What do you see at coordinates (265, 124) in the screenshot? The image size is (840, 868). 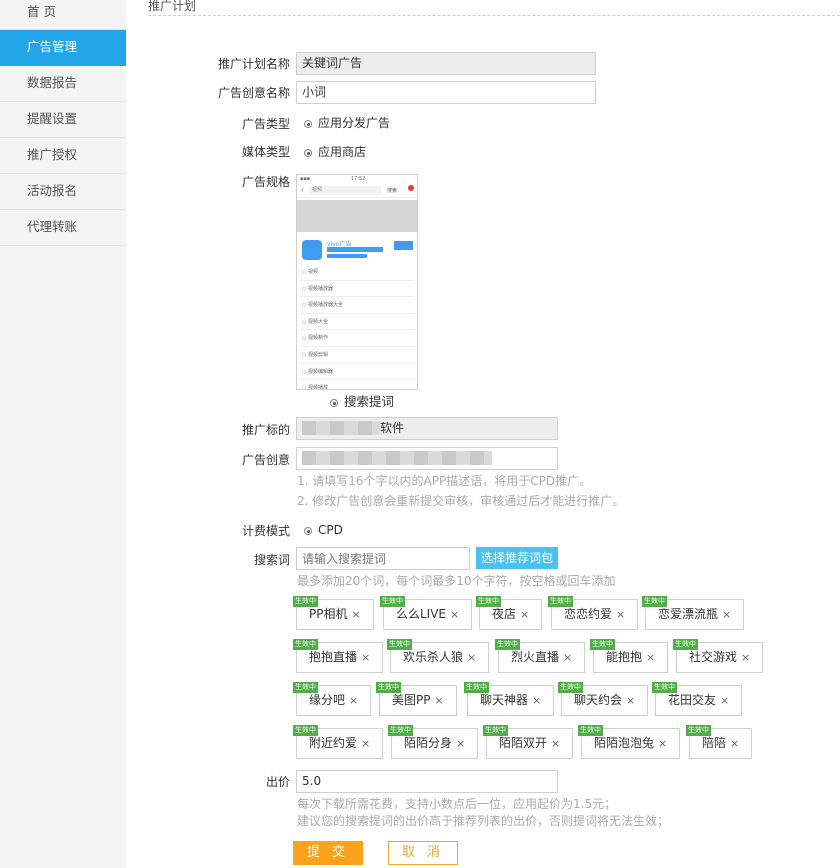 I see `ad-type-label: 广告类型` at bounding box center [265, 124].